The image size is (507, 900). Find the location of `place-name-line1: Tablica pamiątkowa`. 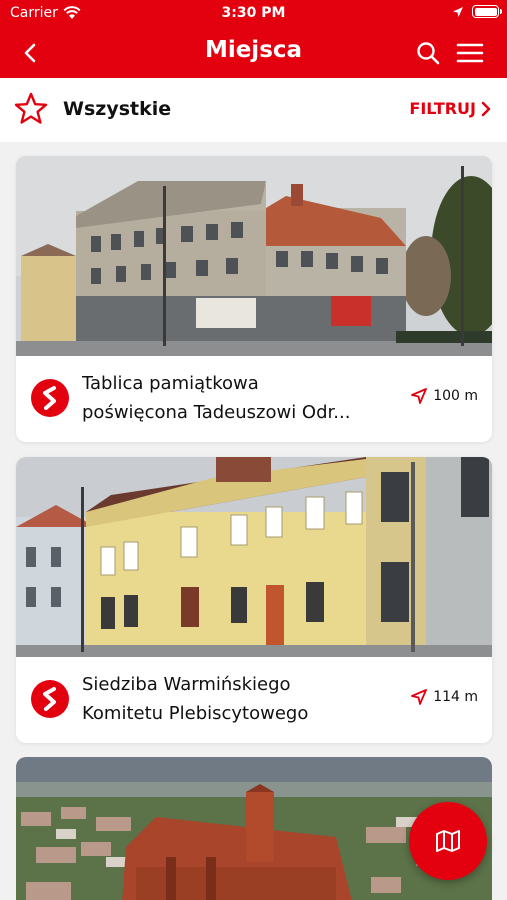

place-name-line1: Tablica pamiątkowa is located at coordinates (170, 383).